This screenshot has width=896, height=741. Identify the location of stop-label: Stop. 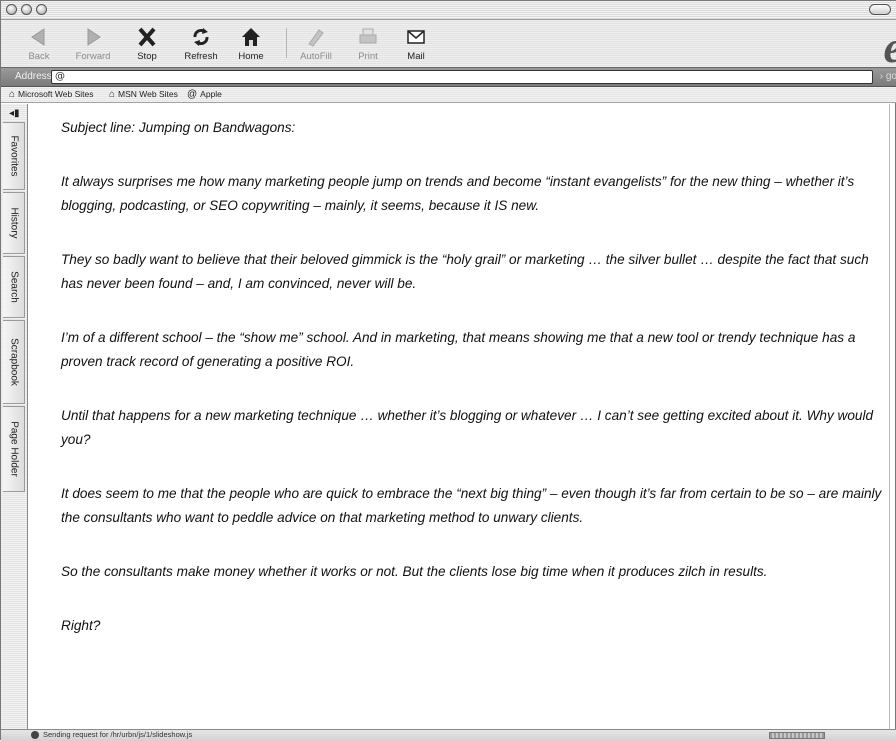
(147, 56).